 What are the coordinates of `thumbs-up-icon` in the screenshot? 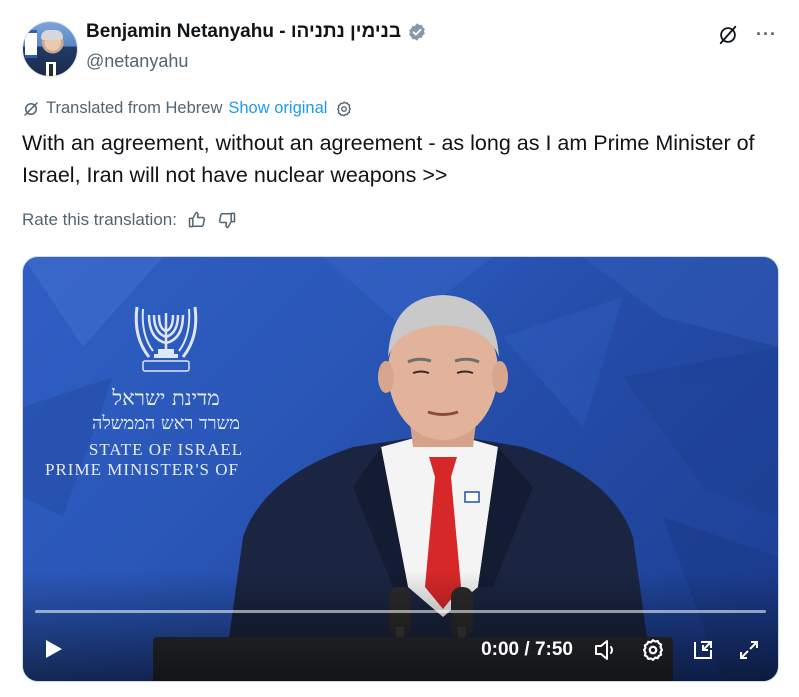 It's located at (197, 220).